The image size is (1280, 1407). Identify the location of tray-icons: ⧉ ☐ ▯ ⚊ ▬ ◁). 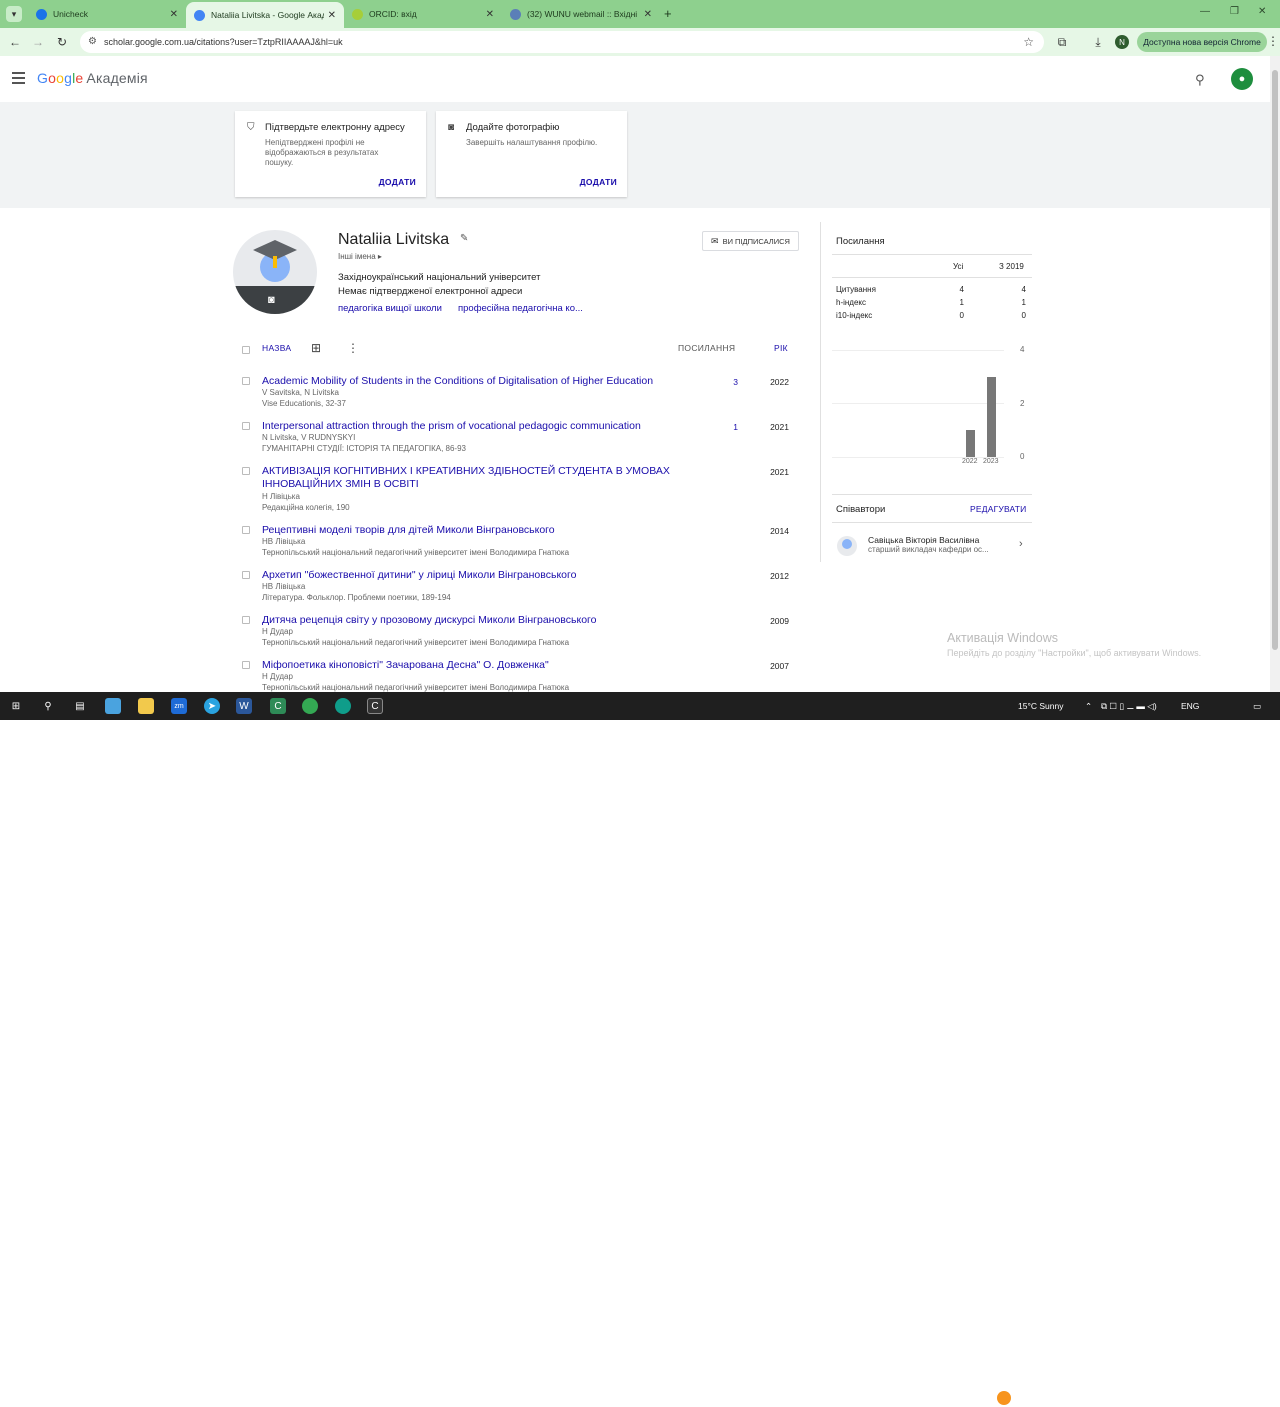
(1129, 706).